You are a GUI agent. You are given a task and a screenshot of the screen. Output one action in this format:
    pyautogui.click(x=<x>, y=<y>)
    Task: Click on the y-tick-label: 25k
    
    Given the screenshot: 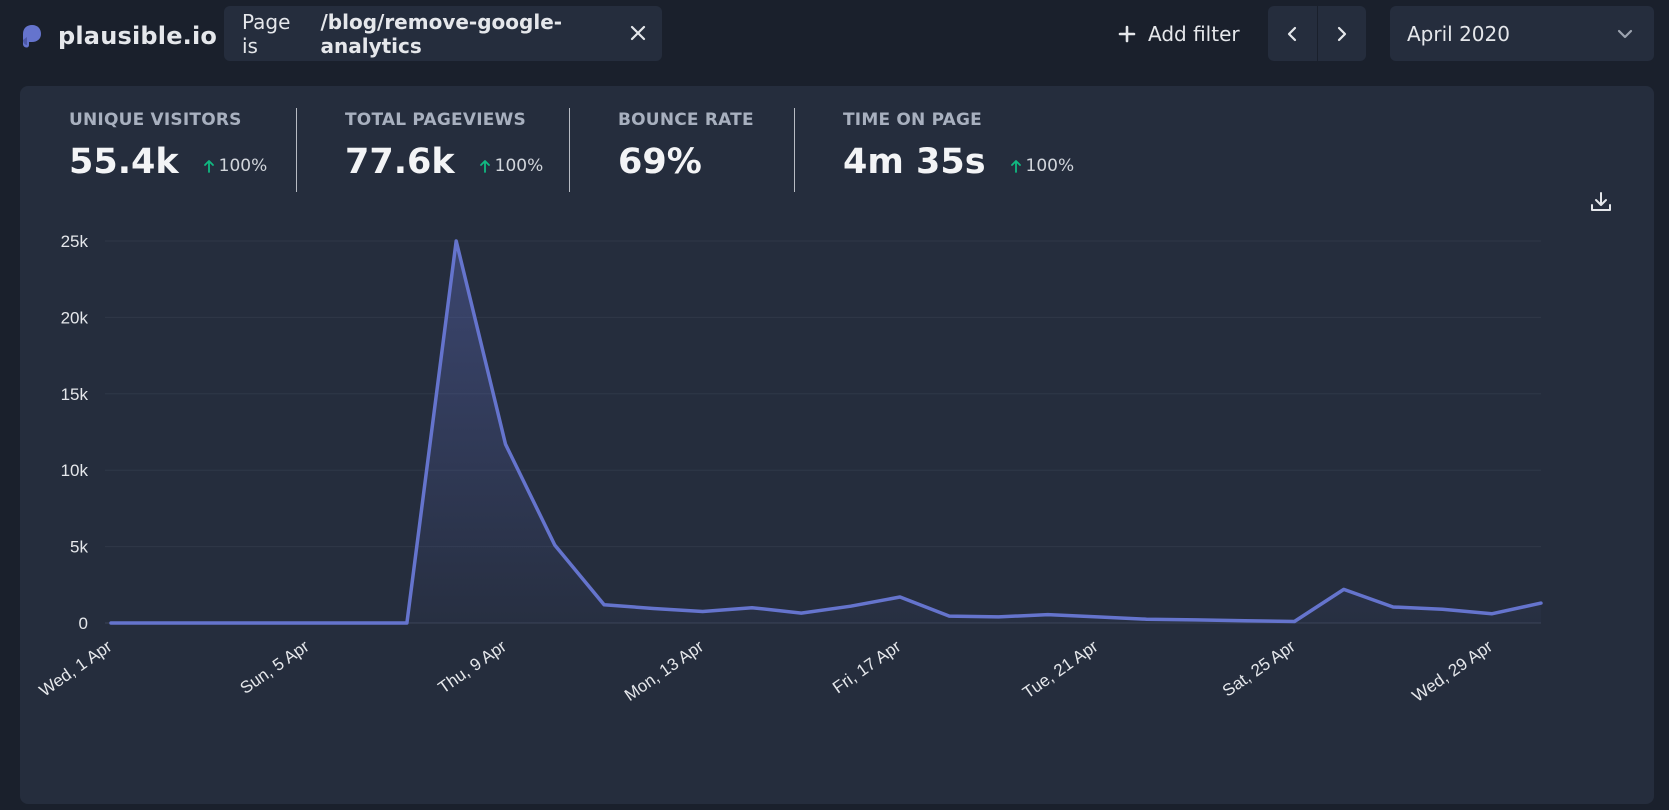 What is the action you would take?
    pyautogui.click(x=75, y=241)
    